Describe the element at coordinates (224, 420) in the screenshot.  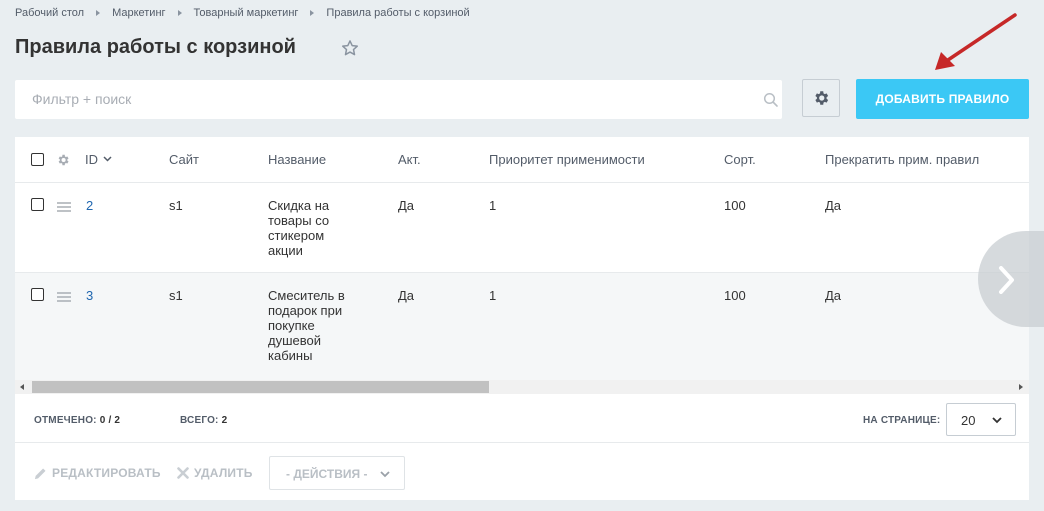
I see `total-value: 2` at that location.